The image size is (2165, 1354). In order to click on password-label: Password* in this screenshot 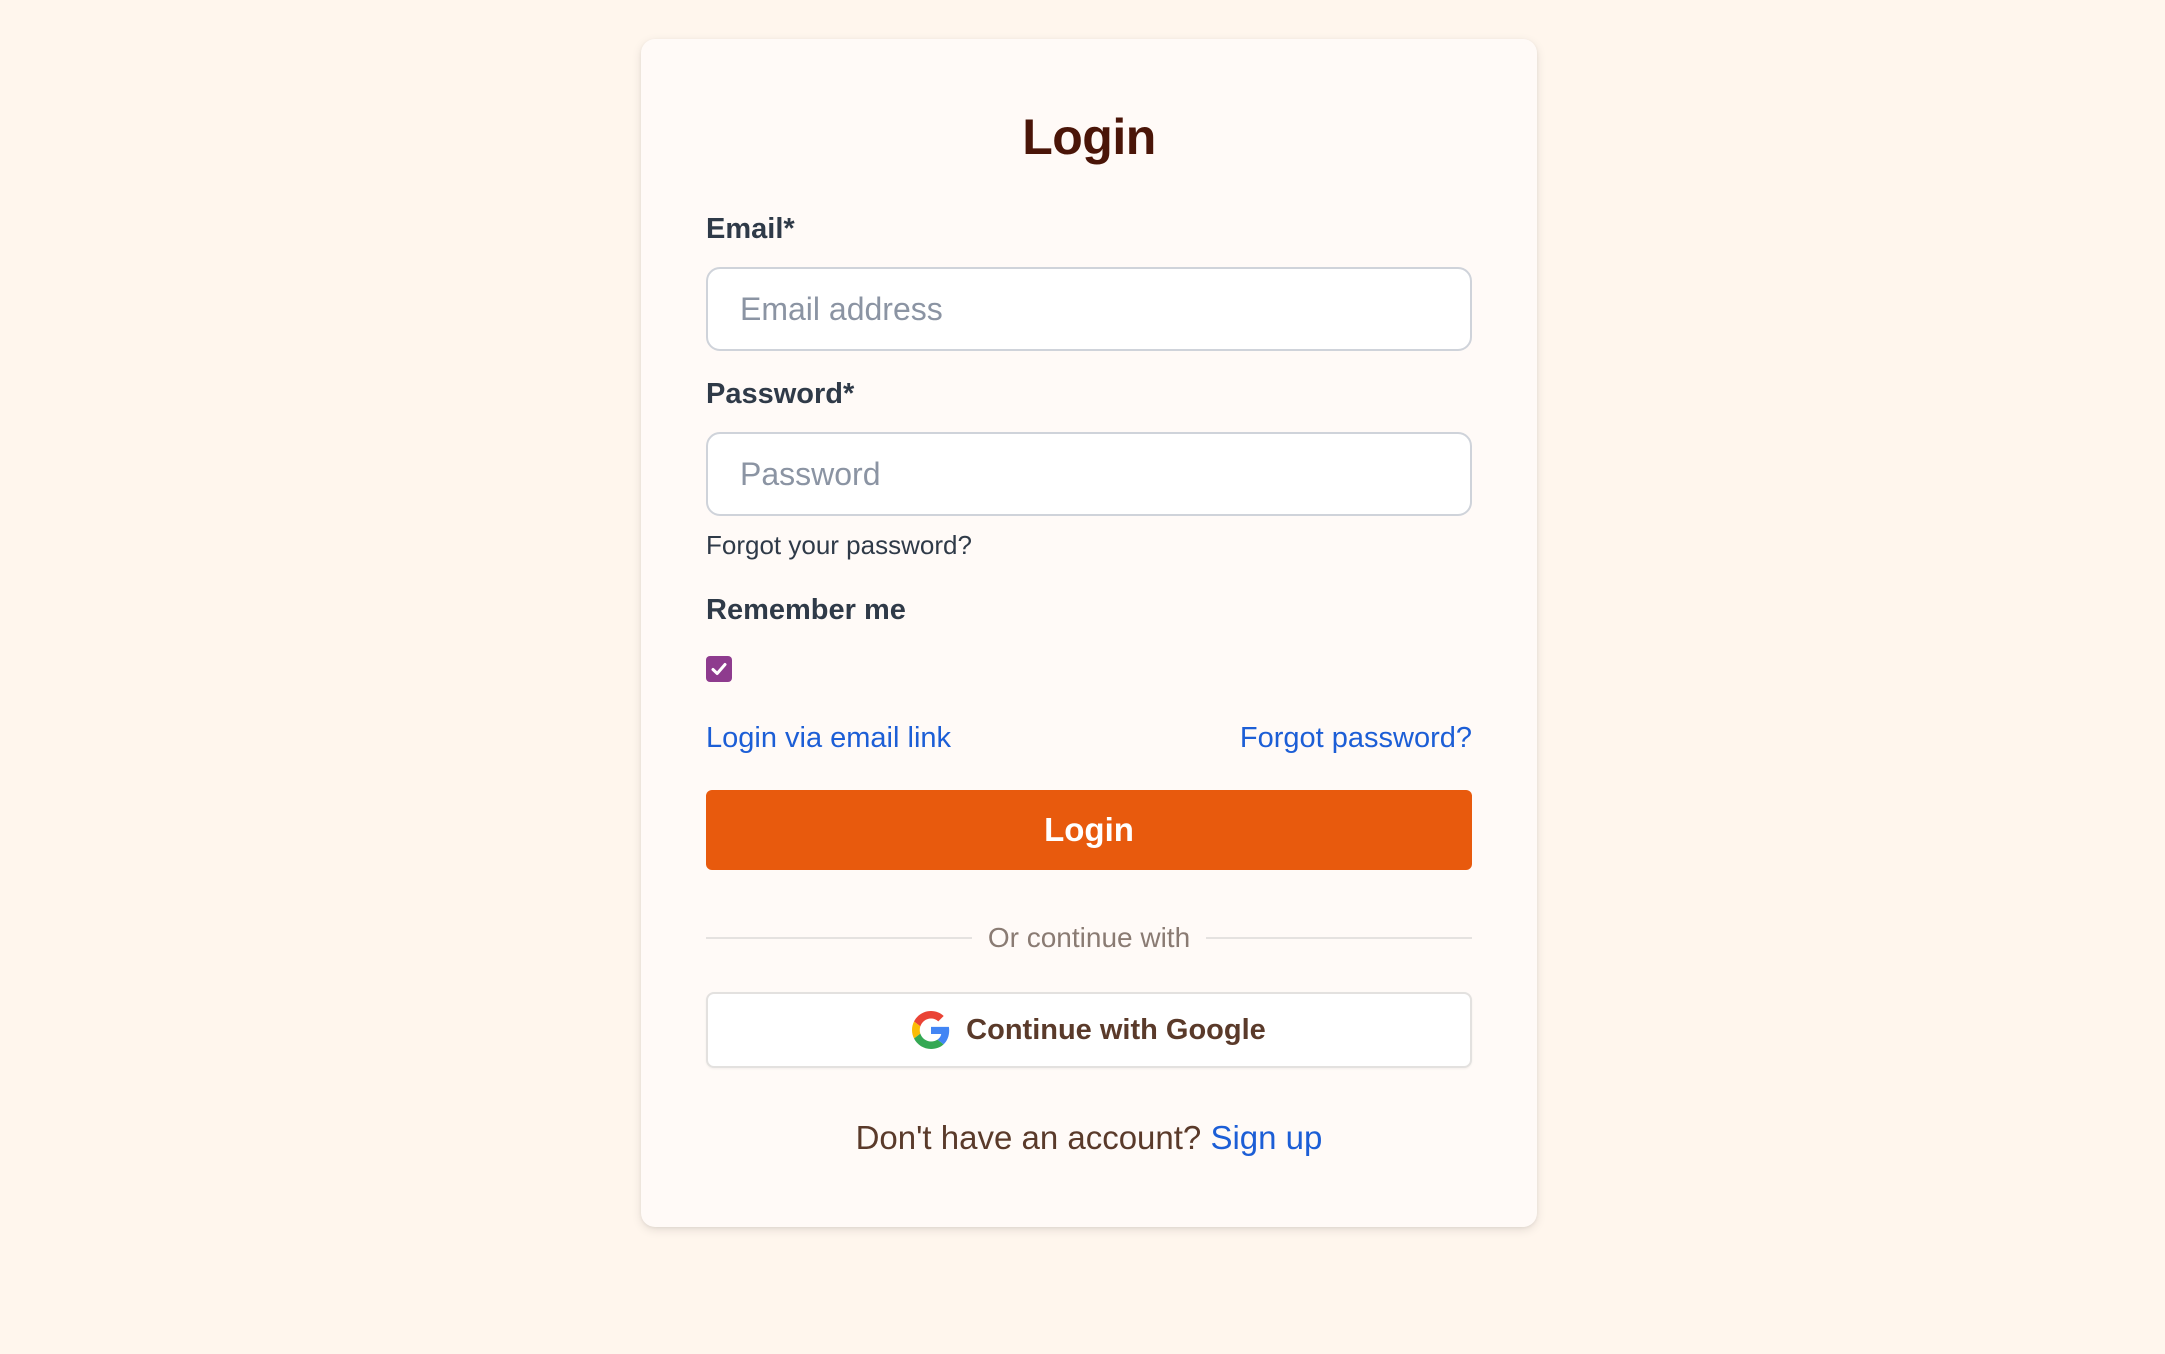, I will do `click(780, 394)`.